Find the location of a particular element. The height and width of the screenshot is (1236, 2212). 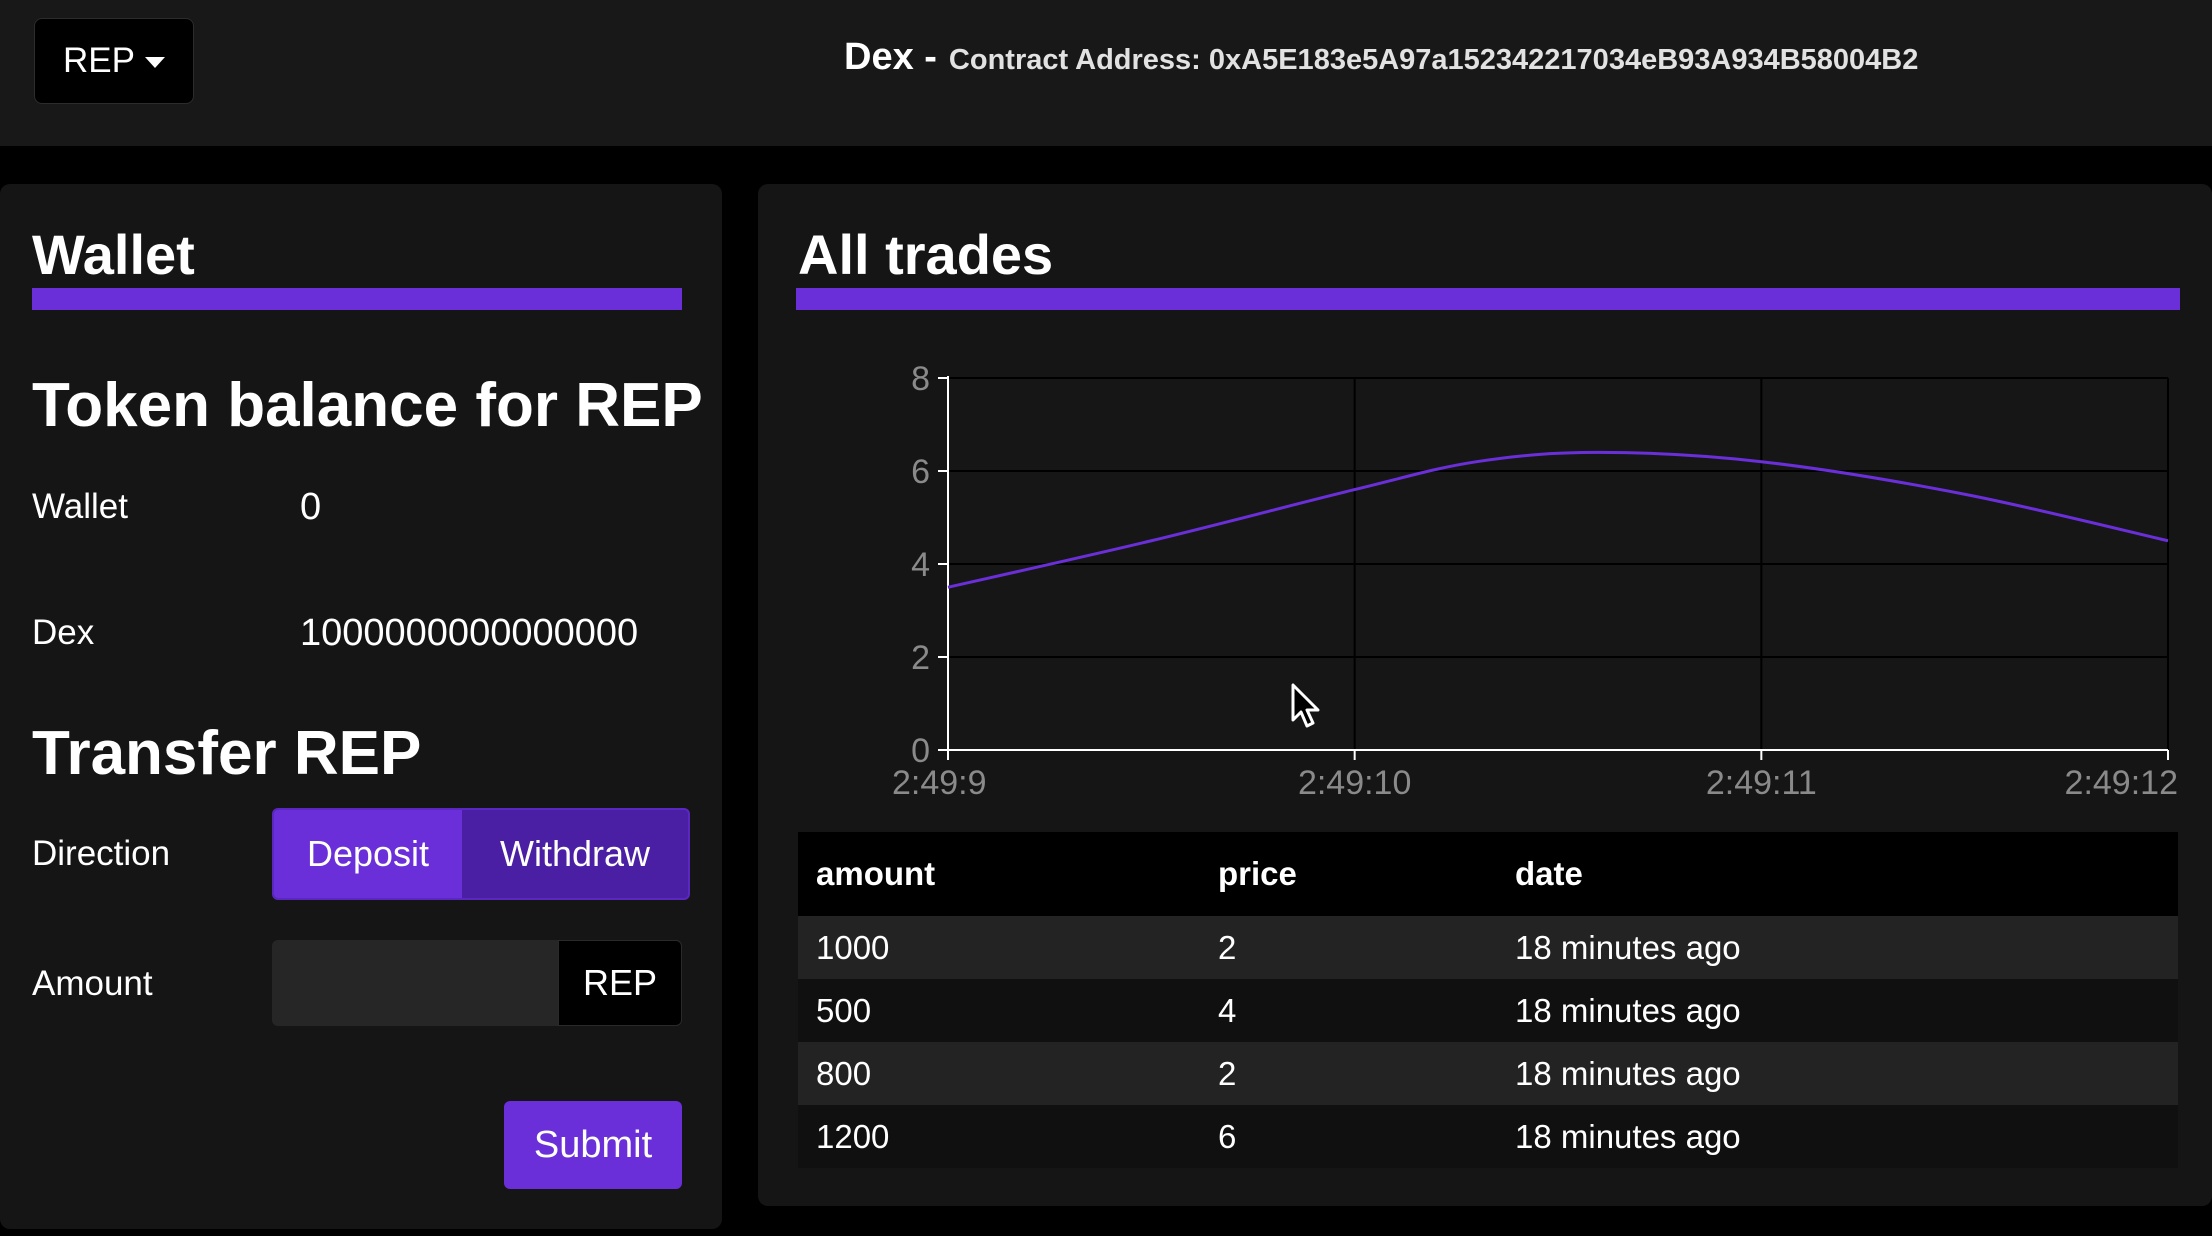

trade-price-cell: 4 is located at coordinates (1348, 1010).